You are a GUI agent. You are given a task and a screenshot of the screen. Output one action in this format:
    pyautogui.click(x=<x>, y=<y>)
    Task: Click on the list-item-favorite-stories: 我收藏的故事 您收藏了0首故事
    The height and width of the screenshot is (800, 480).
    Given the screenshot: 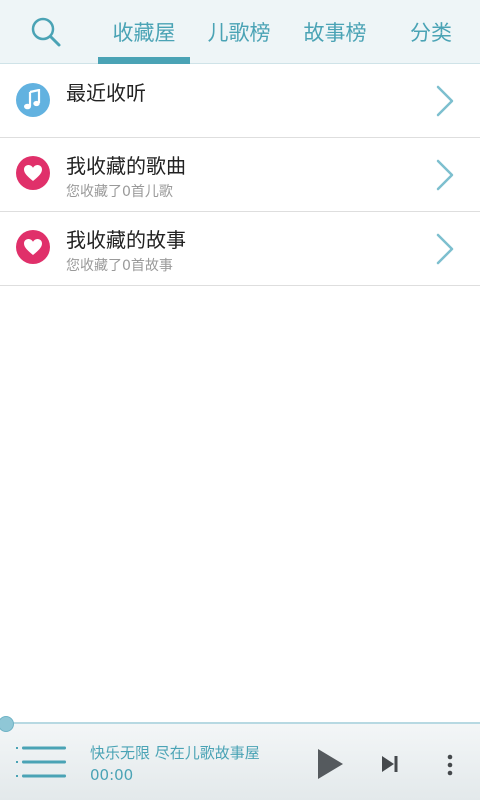 What is the action you would take?
    pyautogui.click(x=240, y=249)
    